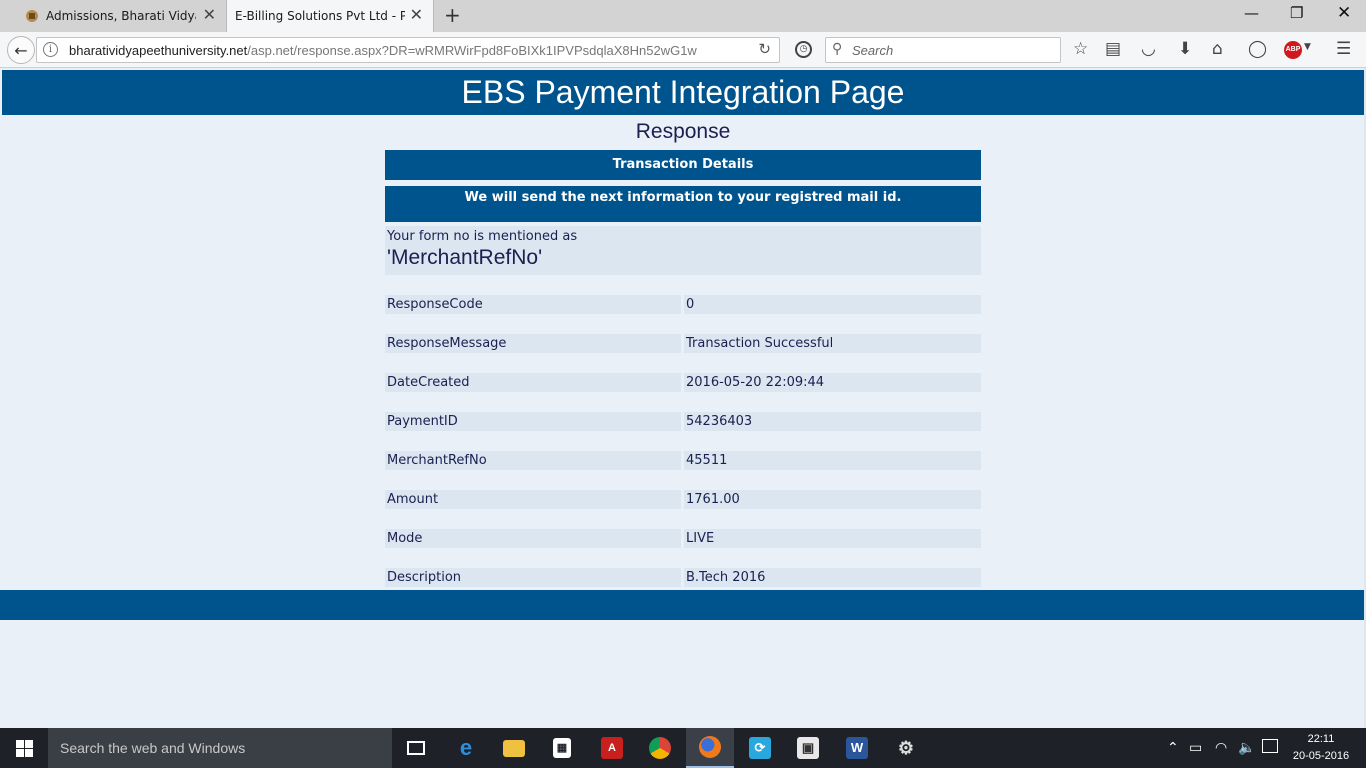 This screenshot has height=768, width=1366. I want to click on taskbar-sync-app: ⟳, so click(760, 748).